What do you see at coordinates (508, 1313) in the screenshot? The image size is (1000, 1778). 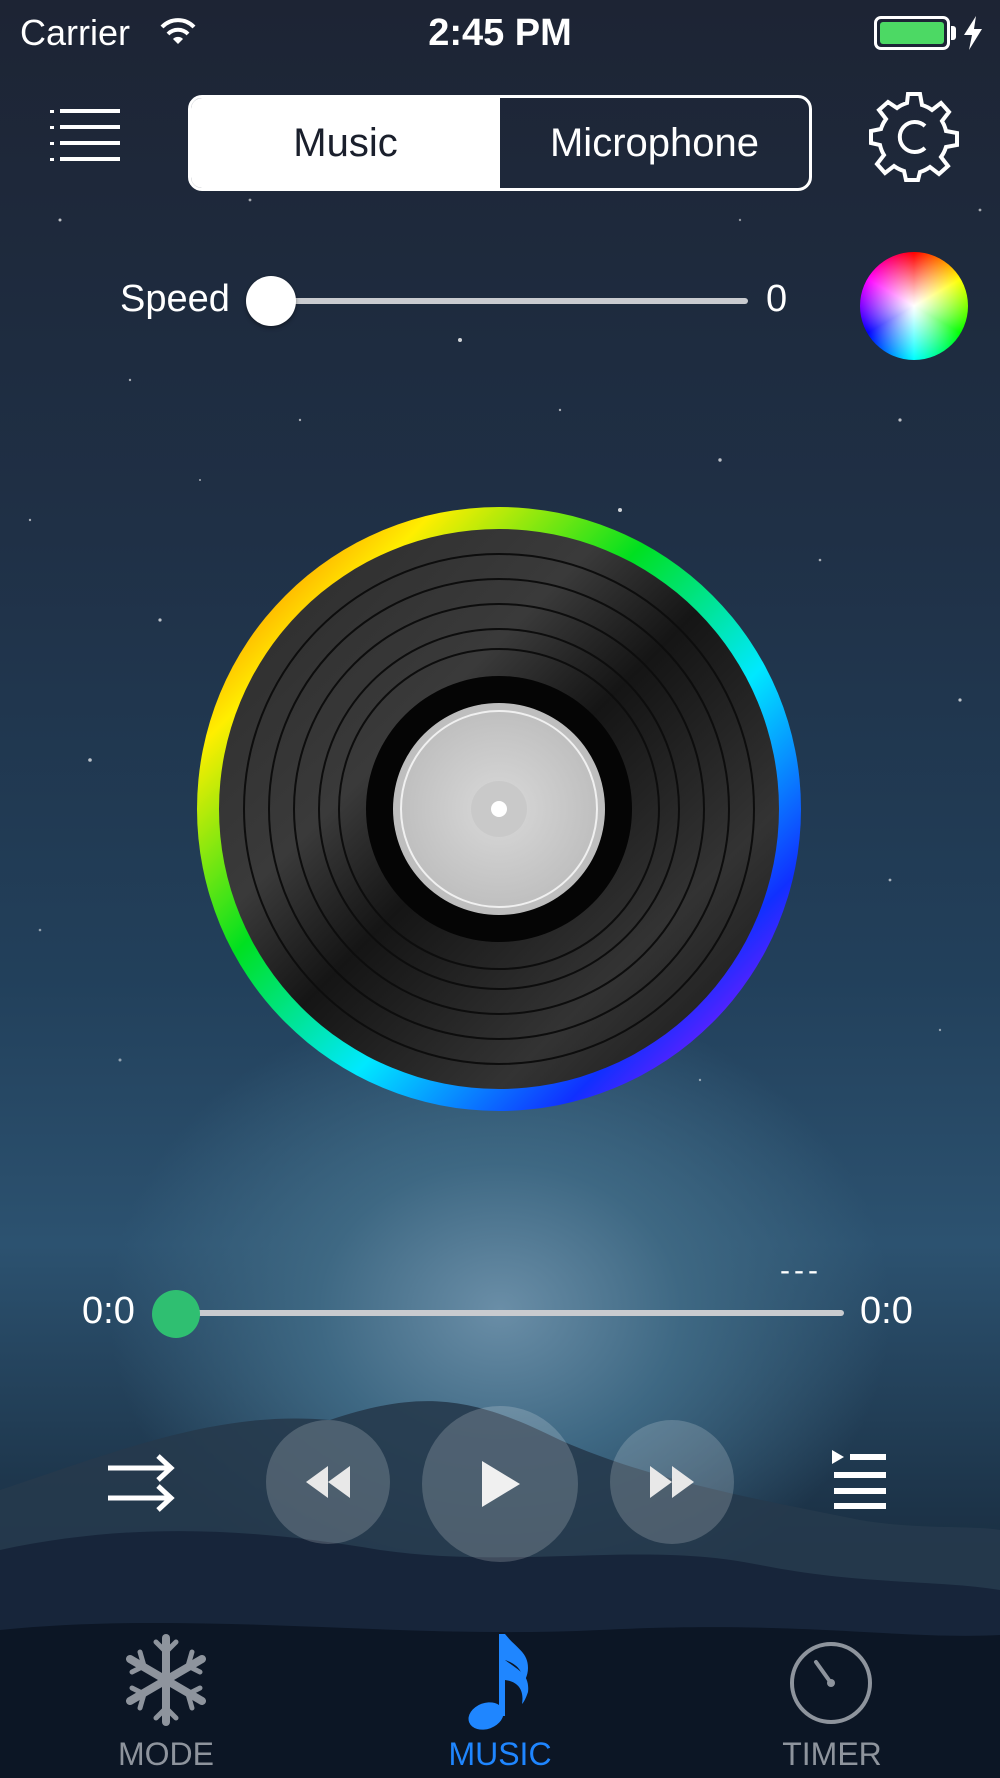 I see `progress-track` at bounding box center [508, 1313].